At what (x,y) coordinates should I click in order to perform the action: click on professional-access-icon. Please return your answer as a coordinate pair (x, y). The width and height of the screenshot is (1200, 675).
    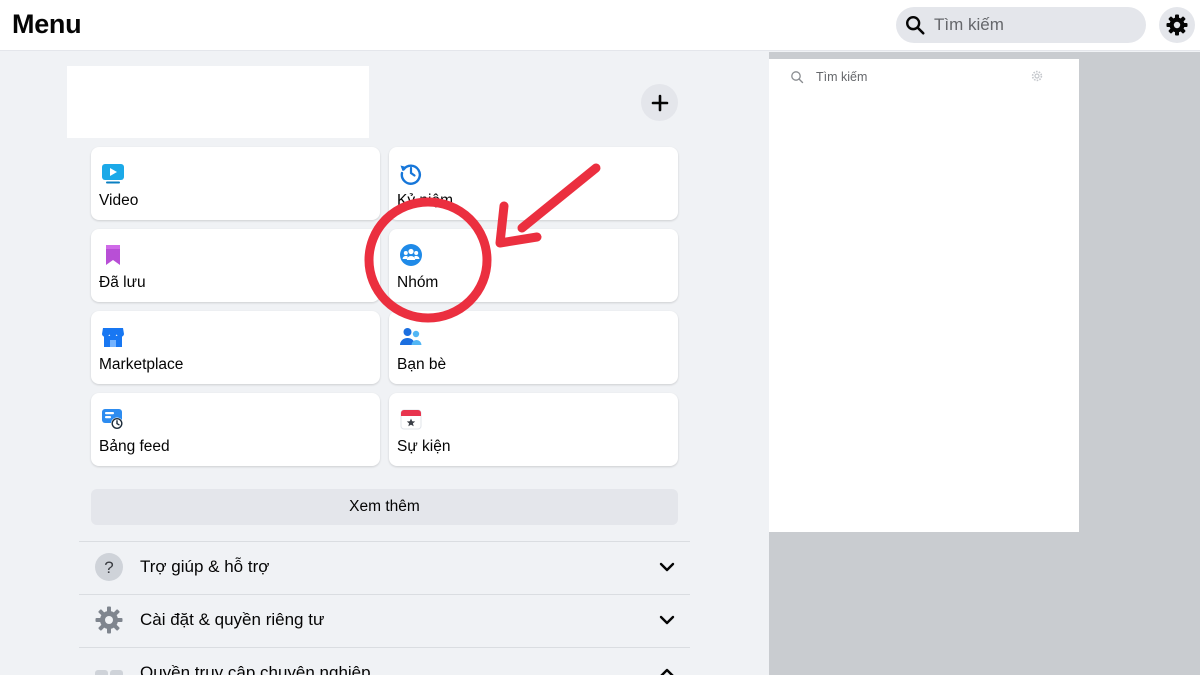
    Looking at the image, I should click on (109, 672).